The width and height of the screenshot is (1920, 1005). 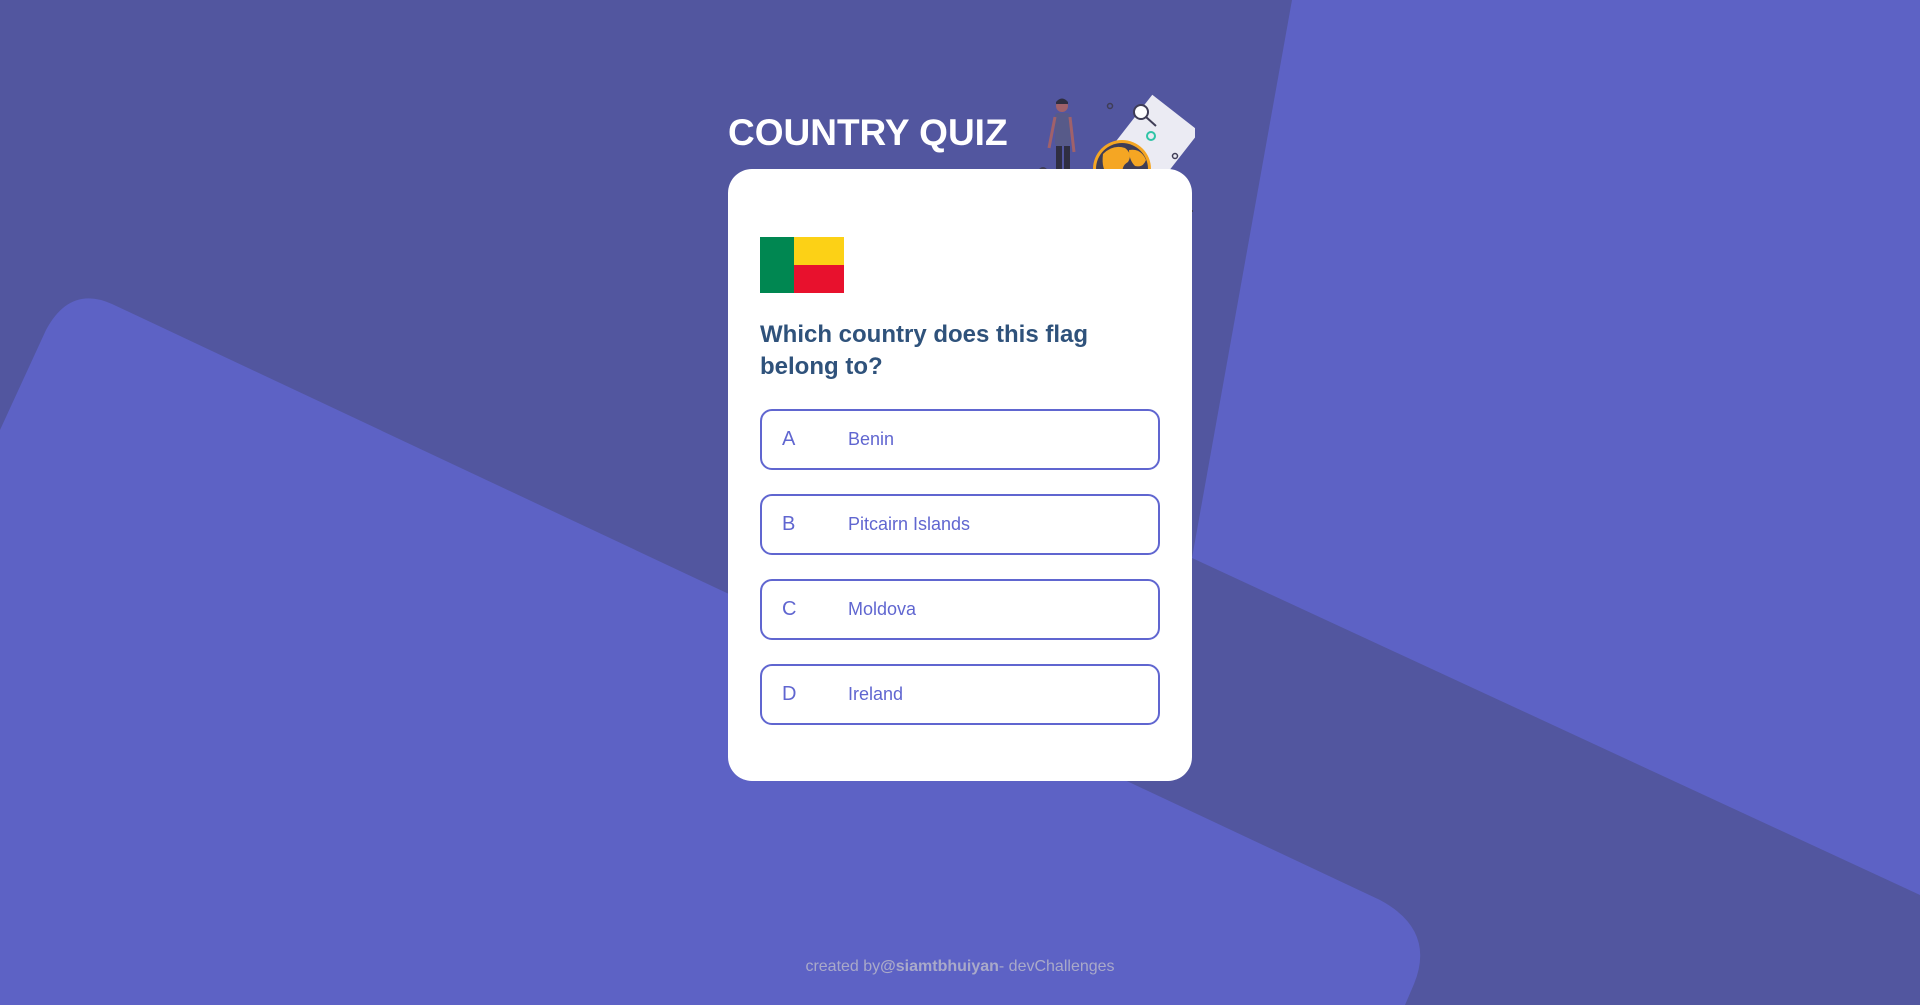 I want to click on answer-option-c: C Moldova, so click(x=960, y=609).